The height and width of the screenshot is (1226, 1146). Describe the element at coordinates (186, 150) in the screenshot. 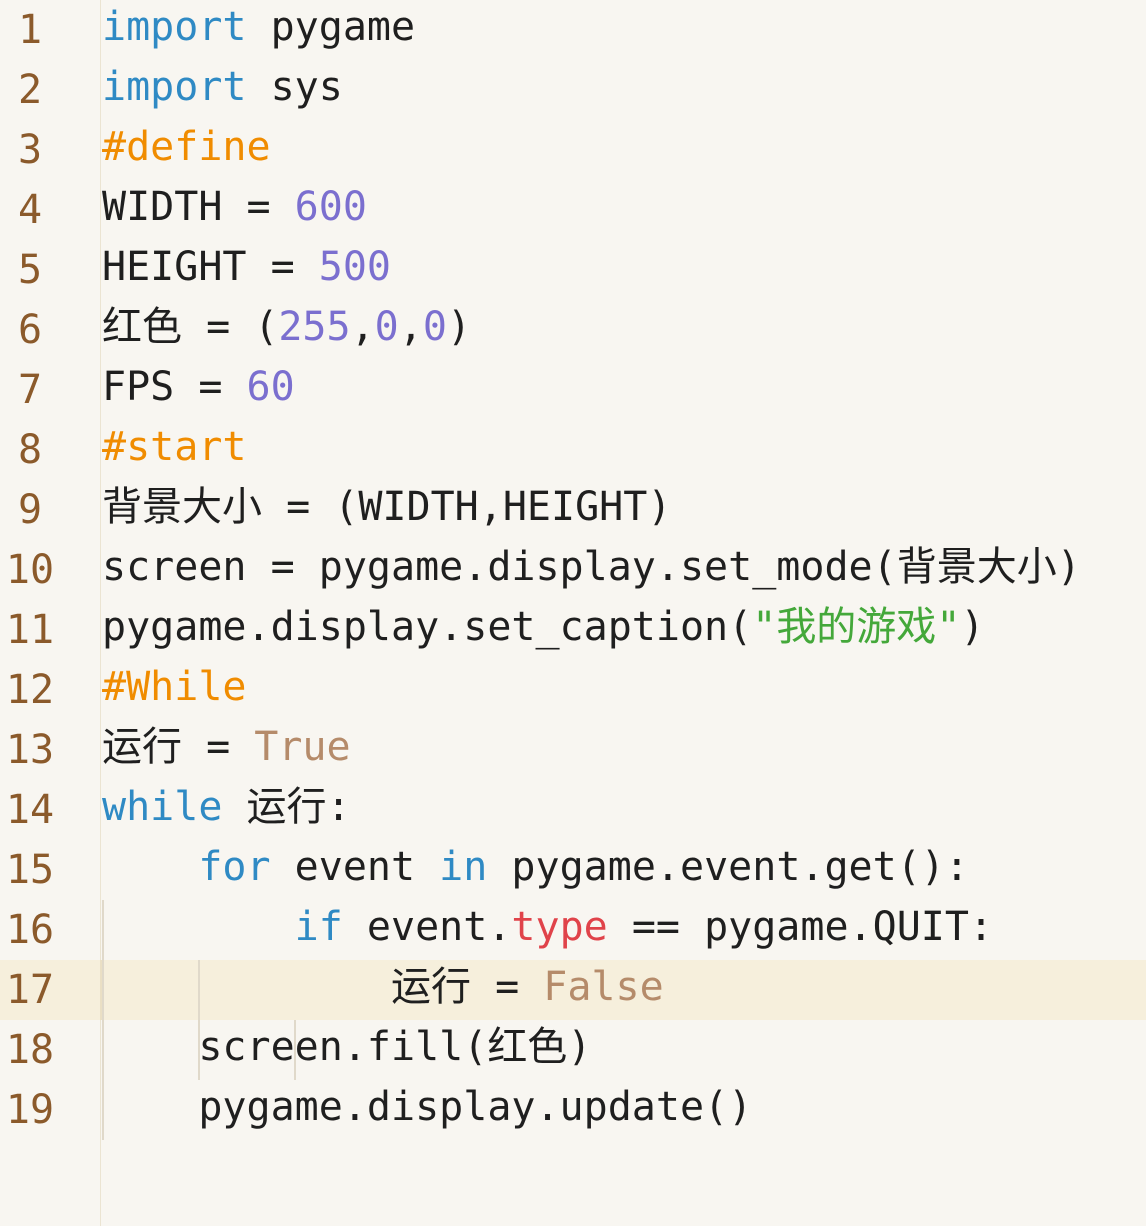

I see `code-text: #define` at that location.